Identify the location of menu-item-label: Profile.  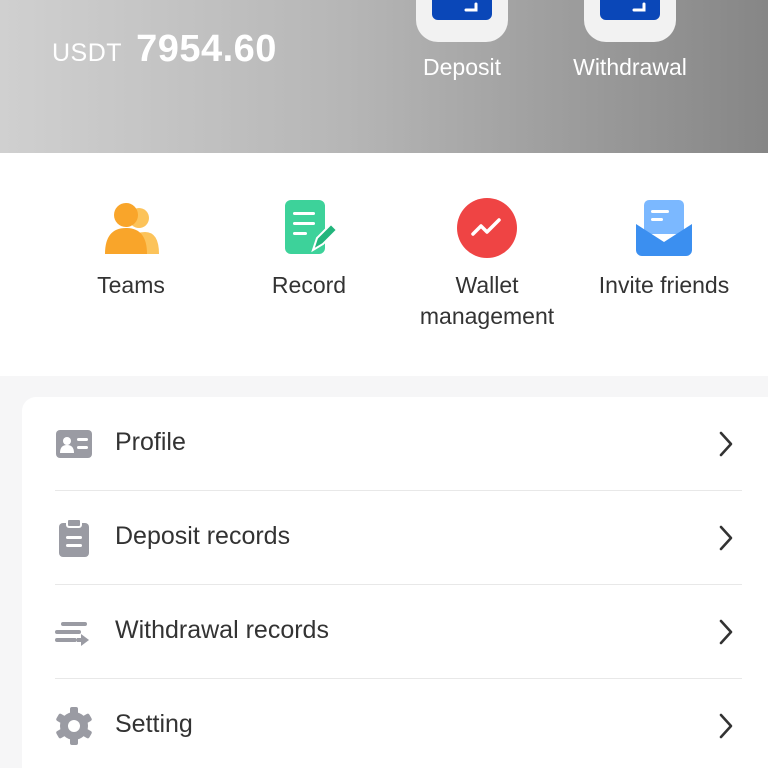
(150, 442).